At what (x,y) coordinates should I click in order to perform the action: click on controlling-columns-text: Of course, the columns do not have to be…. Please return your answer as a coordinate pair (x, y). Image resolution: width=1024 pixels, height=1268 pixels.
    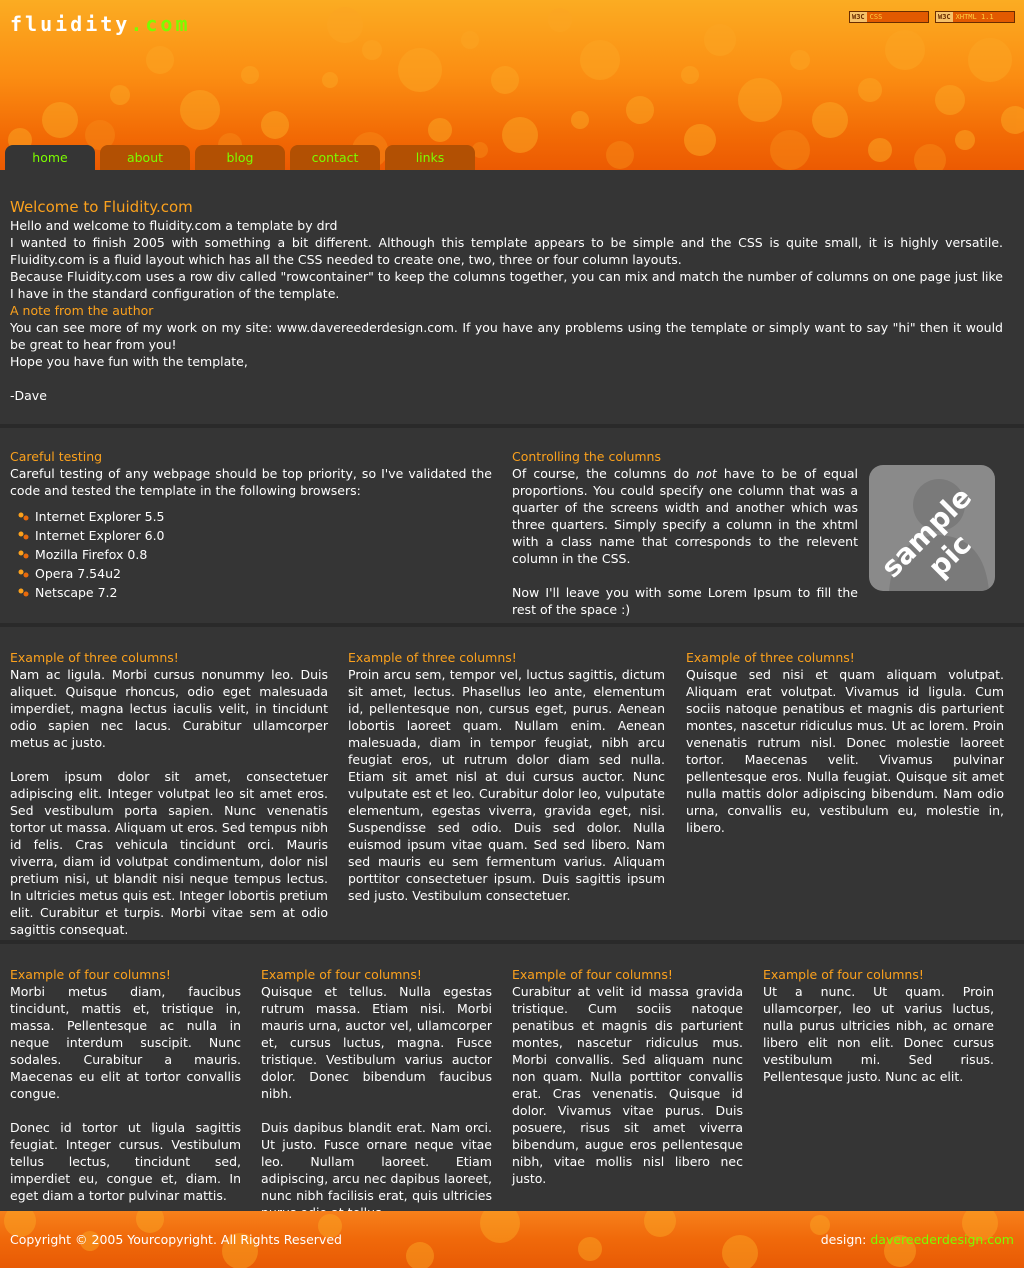
    Looking at the image, I should click on (685, 516).